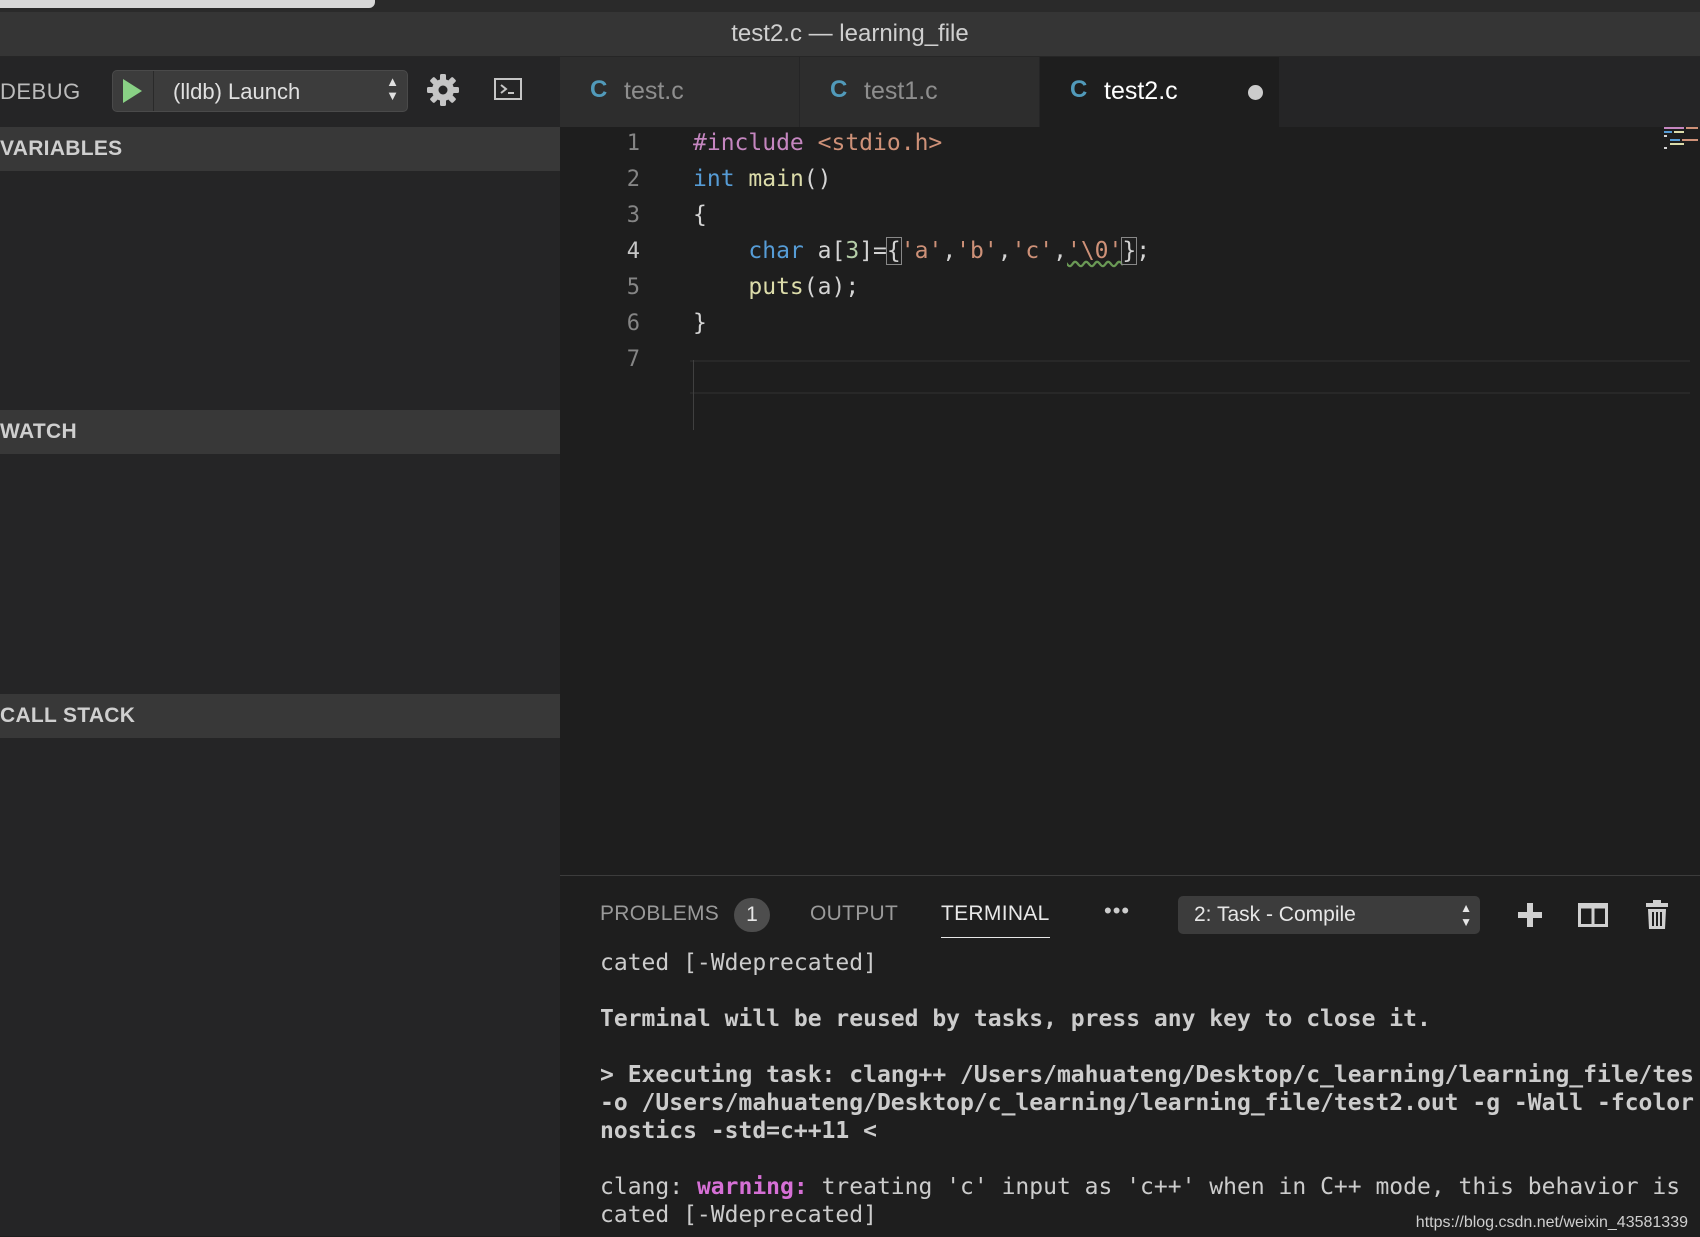  What do you see at coordinates (1275, 914) in the screenshot?
I see `terminal-select-label: 2: Task - Compile` at bounding box center [1275, 914].